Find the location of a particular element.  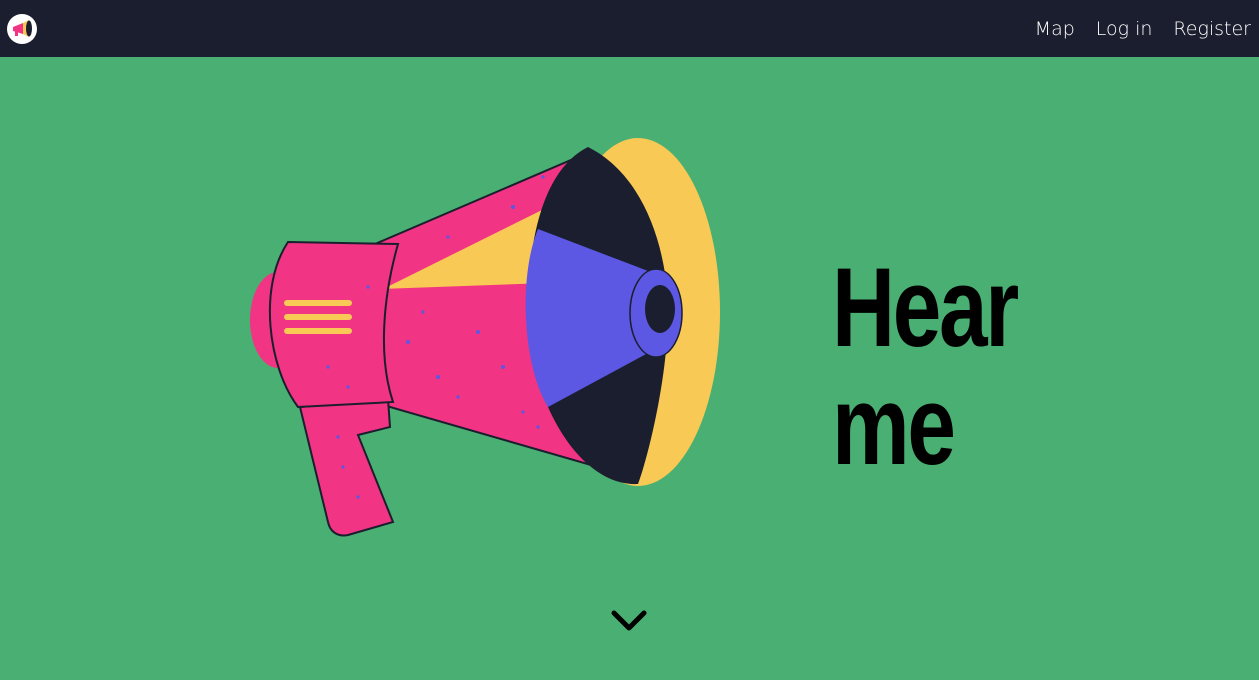

nav-links: Map Log in Register is located at coordinates (1132, 28).